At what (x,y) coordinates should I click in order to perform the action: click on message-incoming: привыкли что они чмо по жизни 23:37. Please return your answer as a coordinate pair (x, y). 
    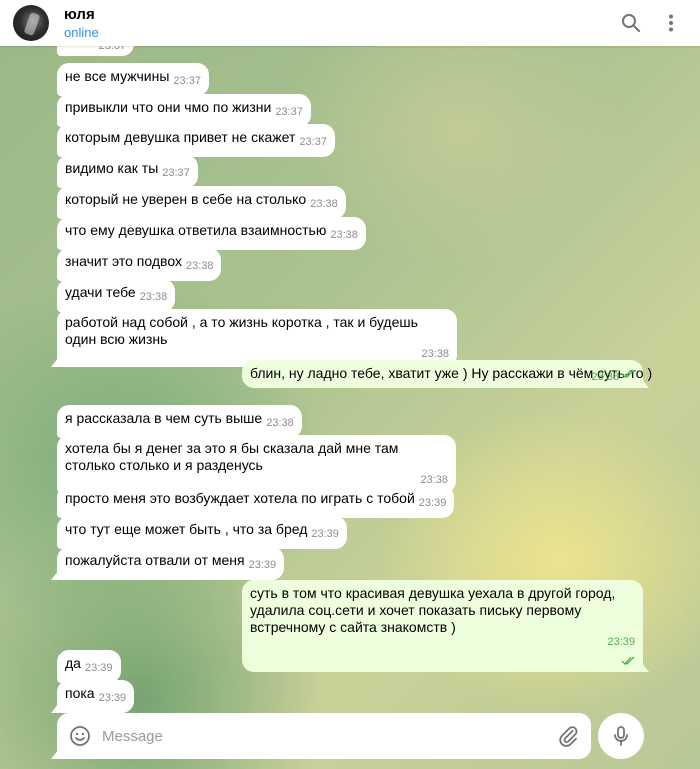
    Looking at the image, I should click on (184, 110).